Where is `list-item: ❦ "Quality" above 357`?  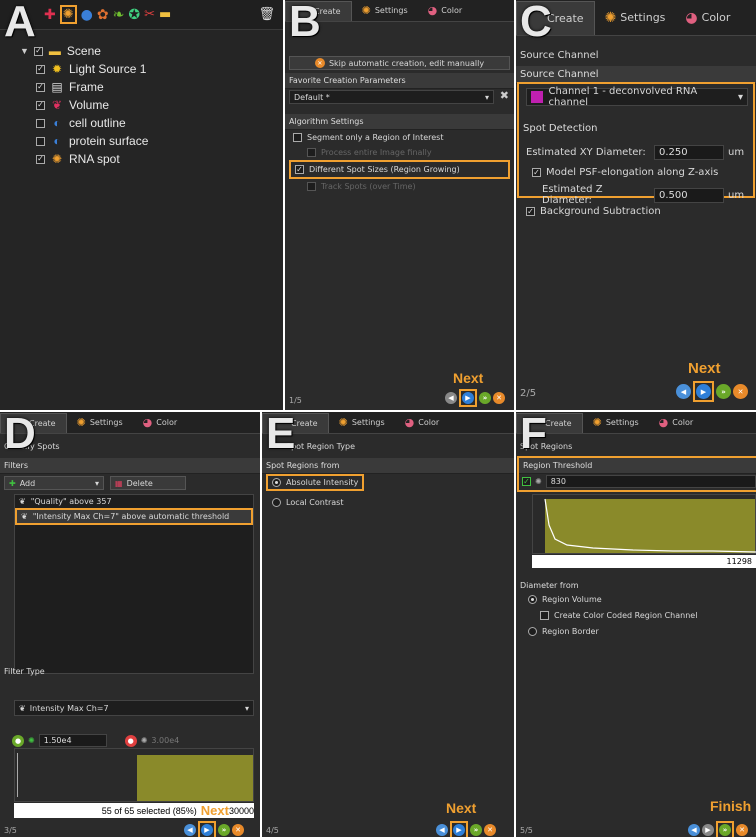 list-item: ❦ "Quality" above 357 is located at coordinates (134, 501).